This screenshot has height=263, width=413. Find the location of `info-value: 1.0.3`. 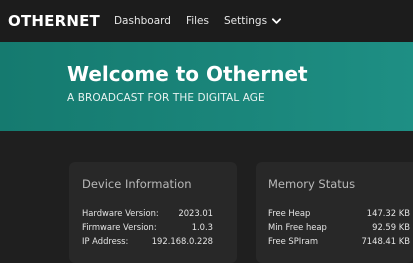

info-value: 1.0.3 is located at coordinates (202, 227).